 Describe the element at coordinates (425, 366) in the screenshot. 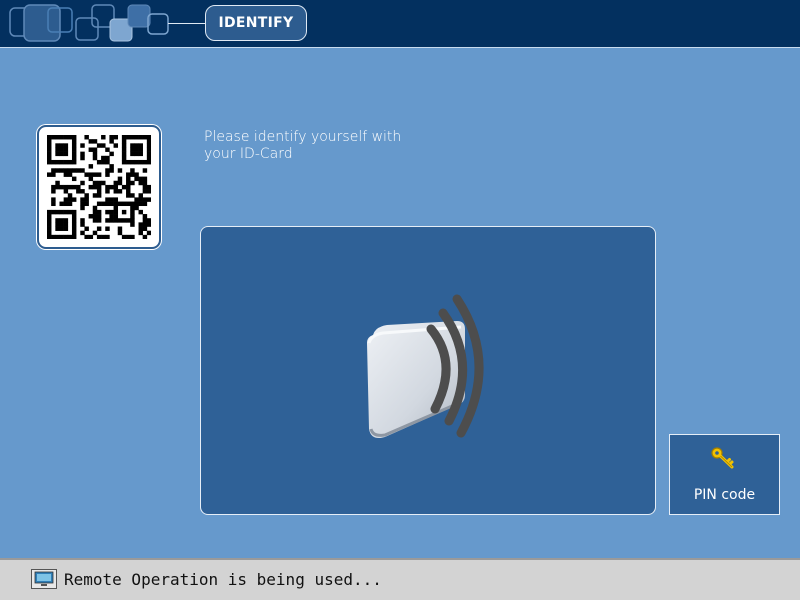

I see `contactless-card-icon` at that location.